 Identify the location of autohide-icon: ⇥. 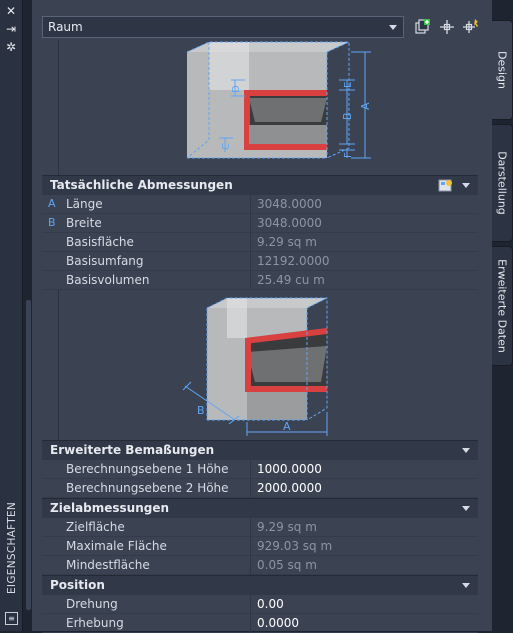
(11, 29).